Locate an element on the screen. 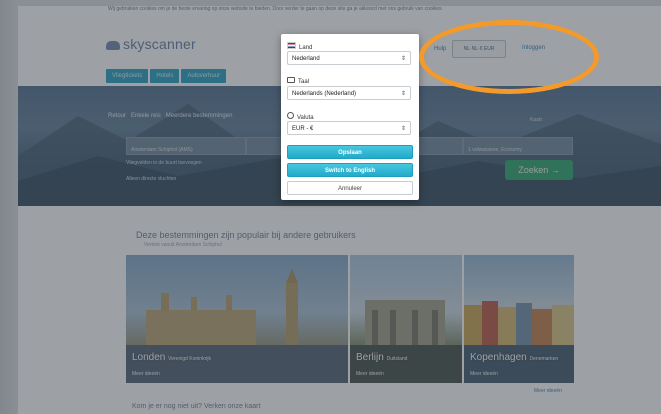 The width and height of the screenshot is (661, 414). country-select: Nederland ⇕ is located at coordinates (349, 58).